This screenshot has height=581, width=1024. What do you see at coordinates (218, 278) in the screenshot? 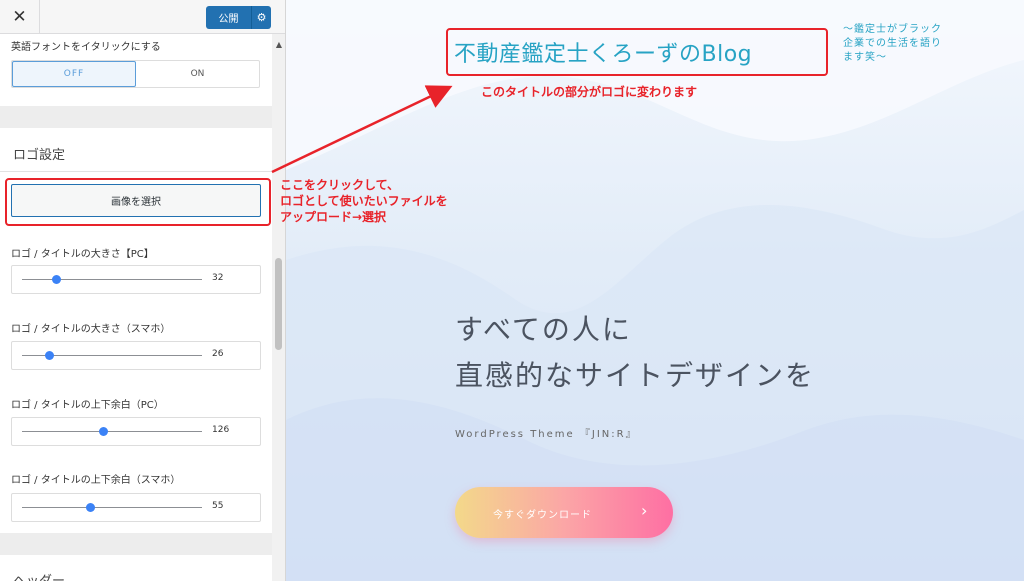
I see `slider-value: 32` at bounding box center [218, 278].